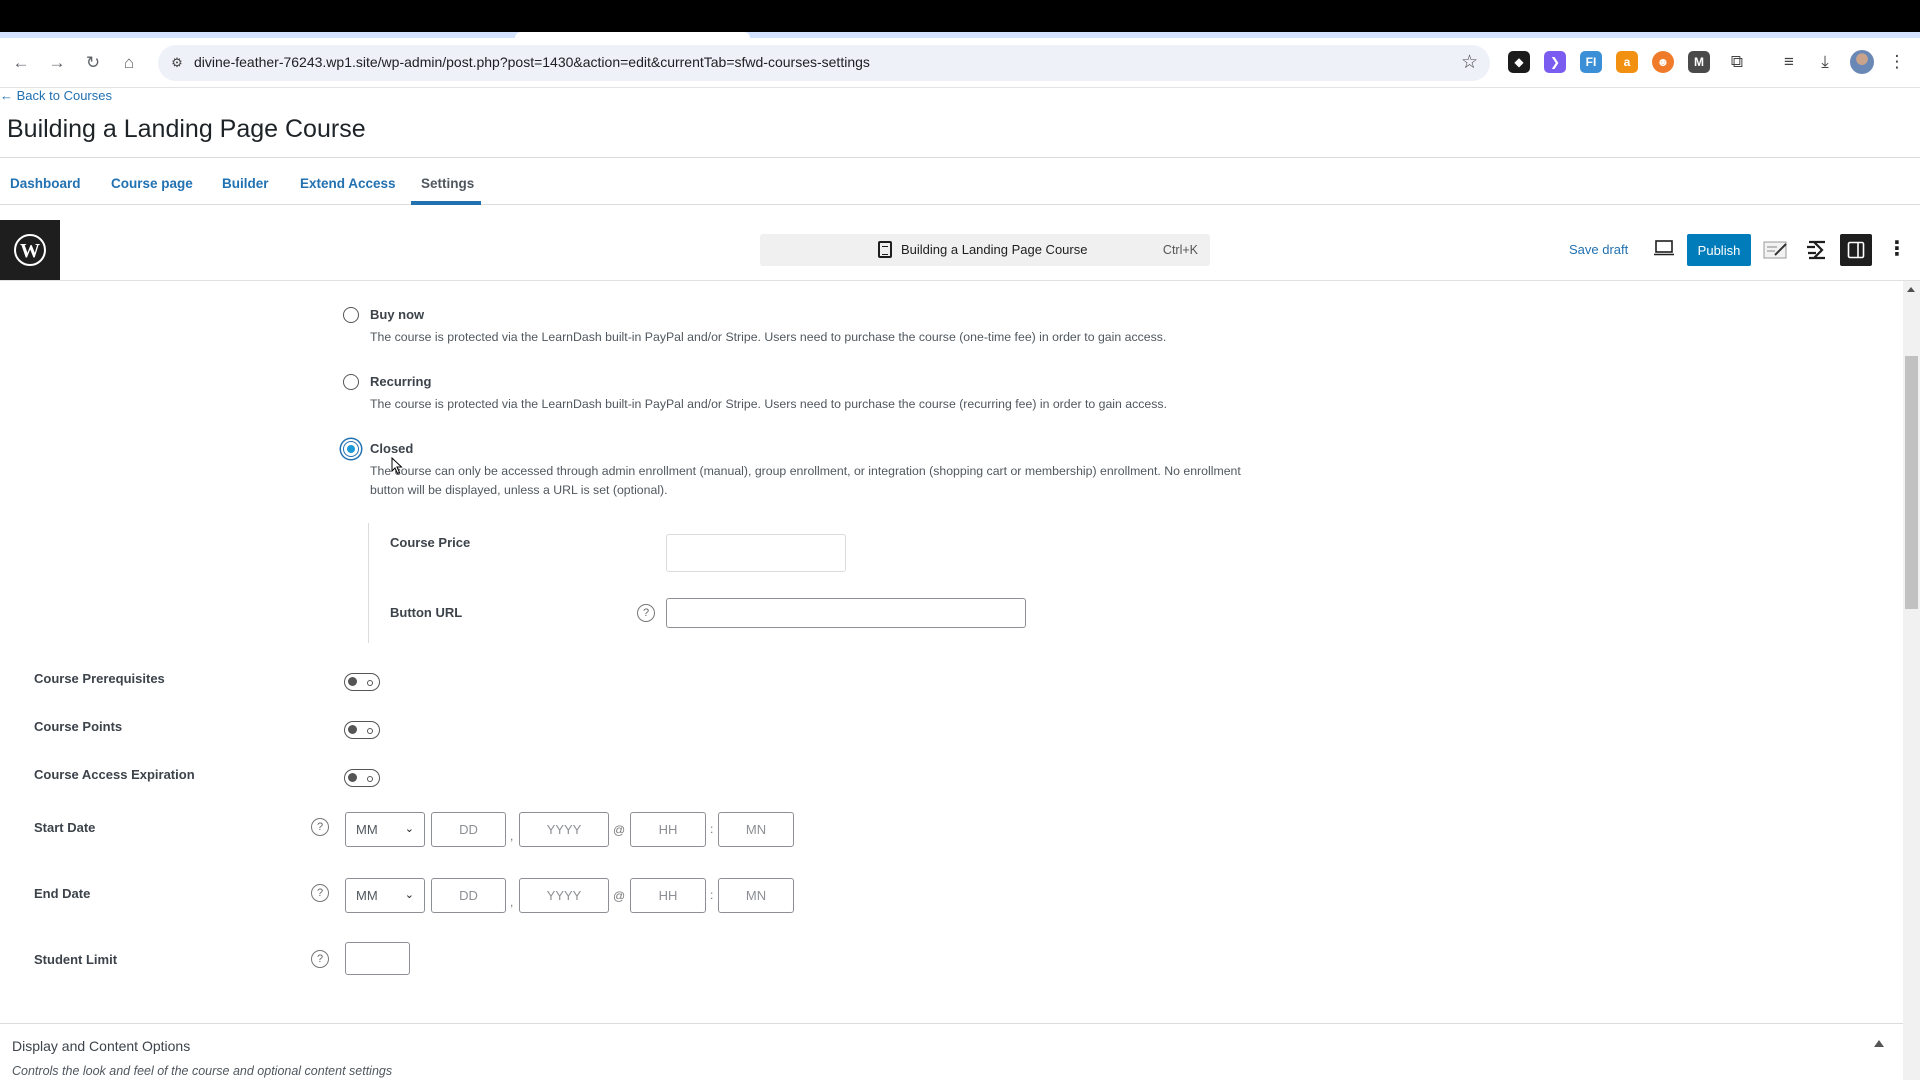 The image size is (1920, 1080). What do you see at coordinates (93, 63) in the screenshot?
I see `reload-icon: ↻` at bounding box center [93, 63].